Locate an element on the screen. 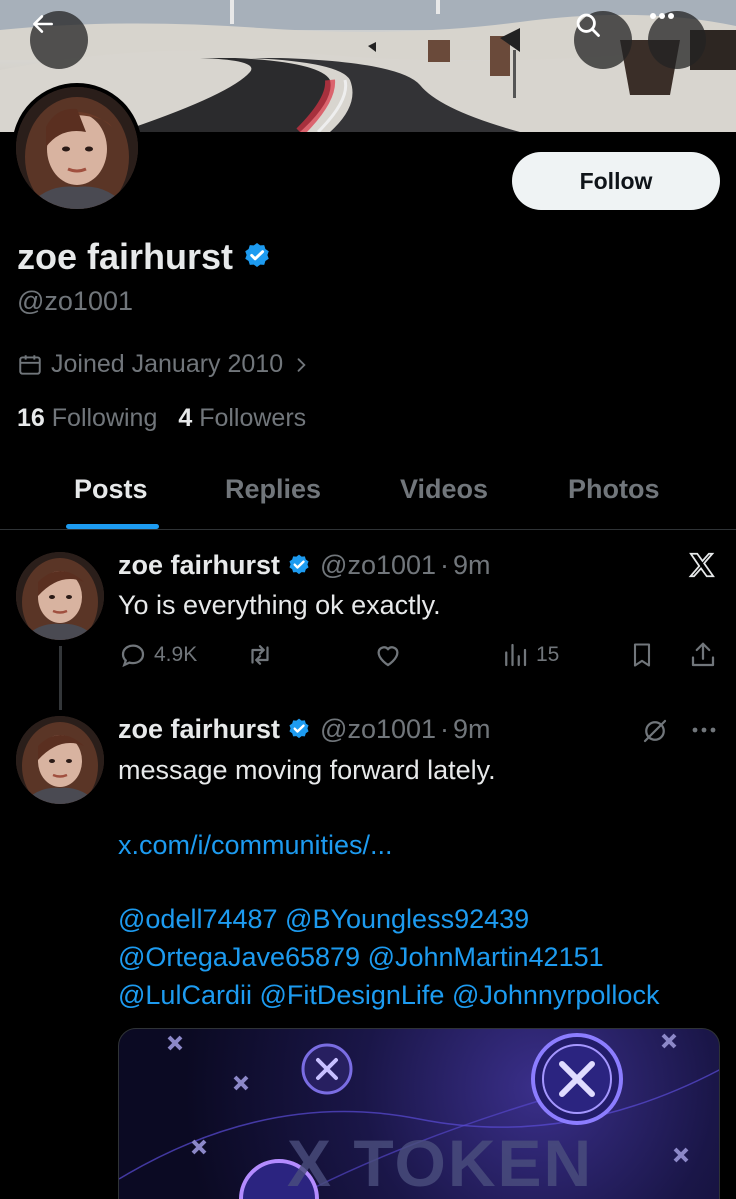 This screenshot has width=736, height=1199. tab-replies: Replies is located at coordinates (273, 489).